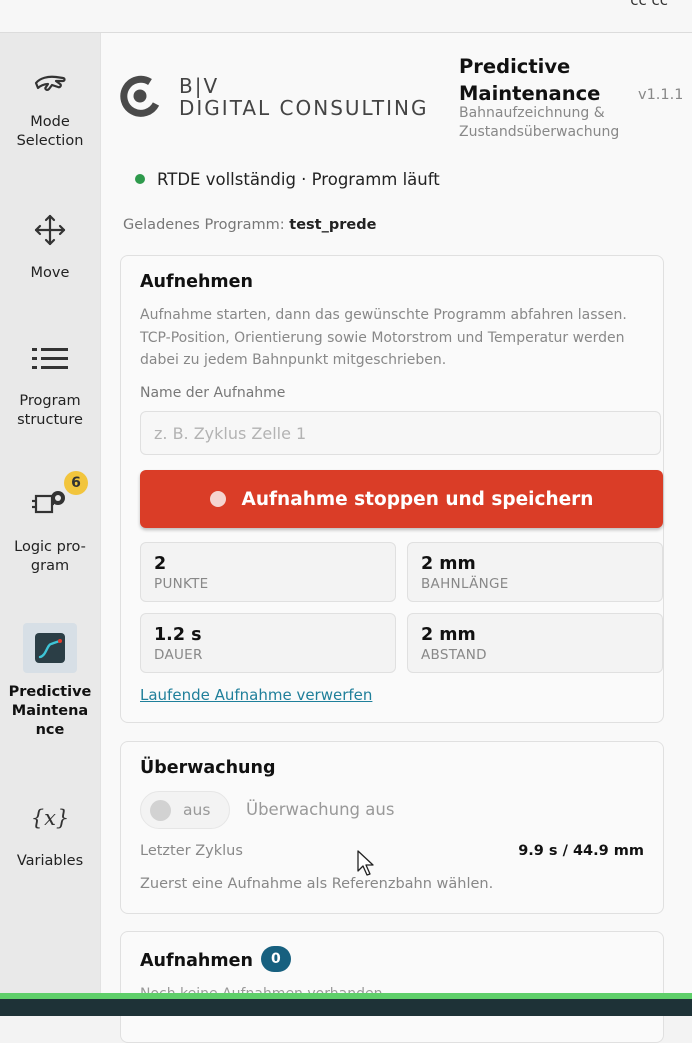 This screenshot has height=1043, width=692. I want to click on recordings-title-text: Aufnahmen, so click(196, 961).